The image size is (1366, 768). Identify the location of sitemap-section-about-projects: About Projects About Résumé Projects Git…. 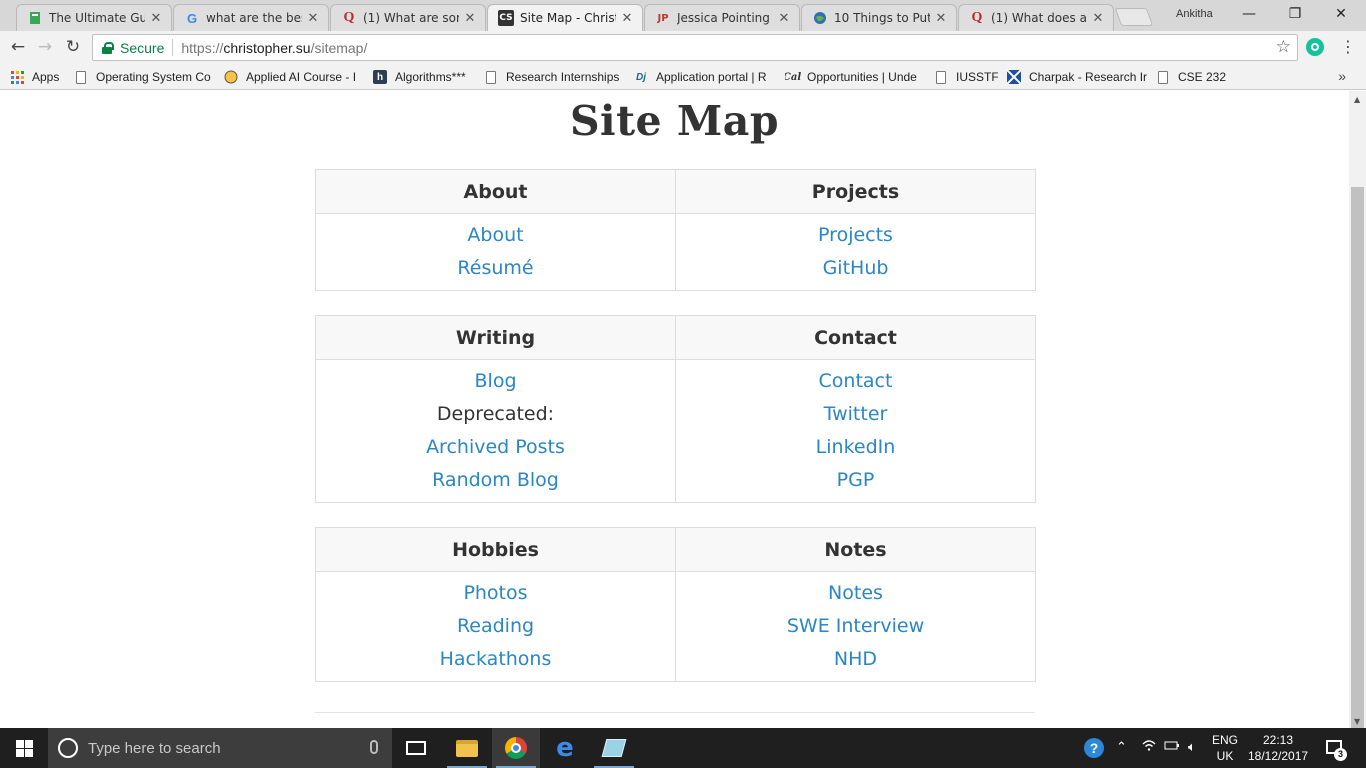
(675, 230).